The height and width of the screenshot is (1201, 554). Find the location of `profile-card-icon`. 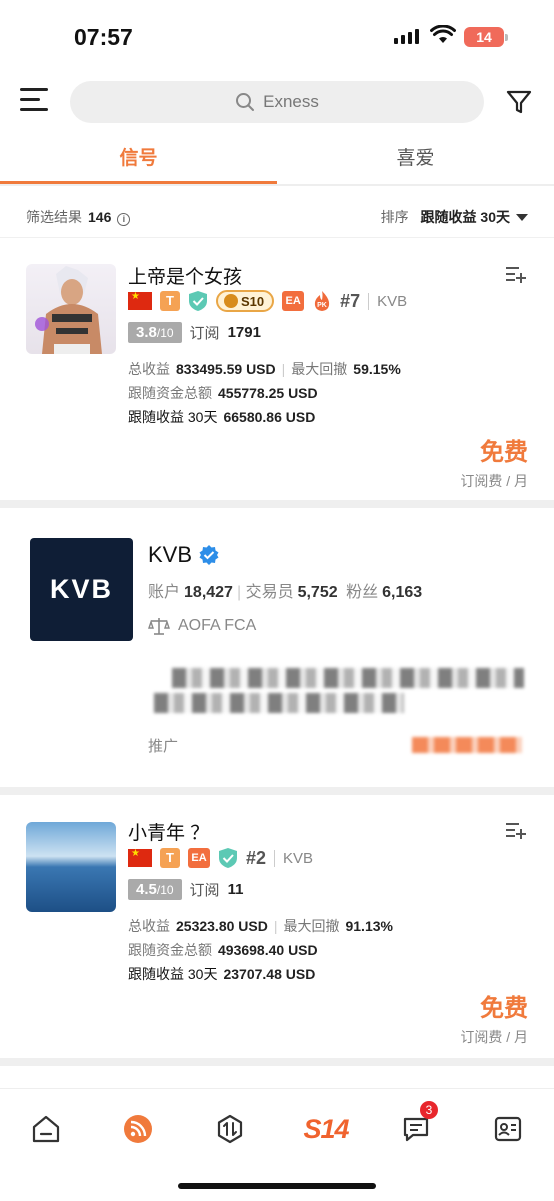

profile-card-icon is located at coordinates (508, 1129).